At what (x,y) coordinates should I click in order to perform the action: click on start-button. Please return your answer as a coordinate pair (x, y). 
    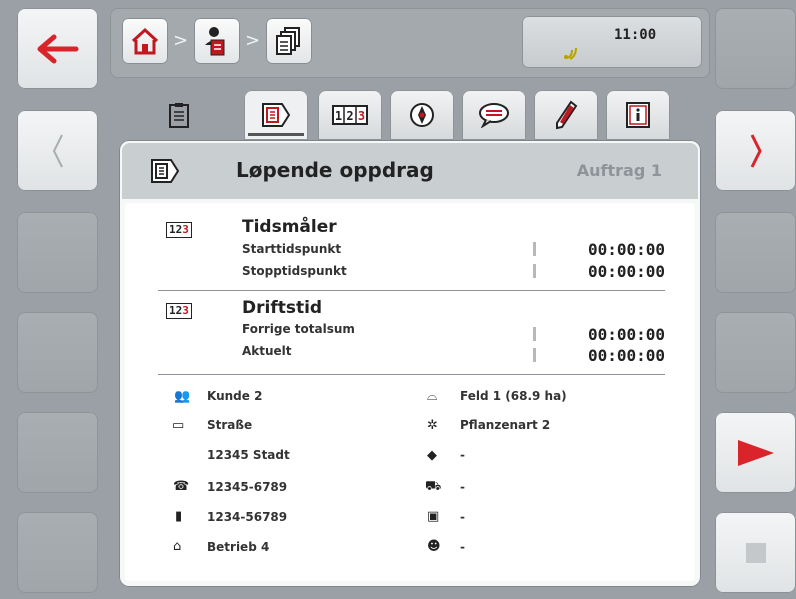
    Looking at the image, I should click on (755, 452).